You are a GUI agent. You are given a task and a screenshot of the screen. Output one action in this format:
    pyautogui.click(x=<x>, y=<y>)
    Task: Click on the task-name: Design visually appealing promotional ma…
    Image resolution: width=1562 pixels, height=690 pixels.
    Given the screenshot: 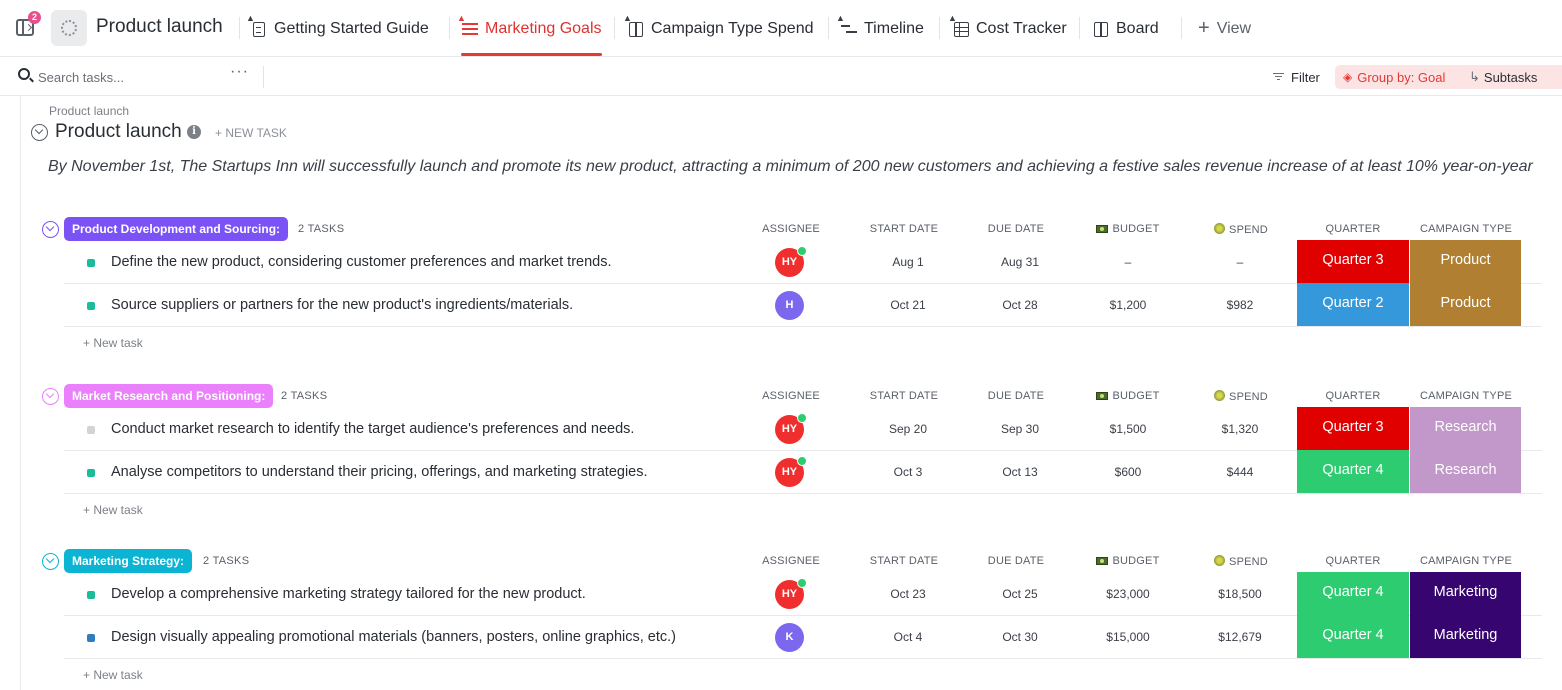 What is the action you would take?
    pyautogui.click(x=393, y=637)
    